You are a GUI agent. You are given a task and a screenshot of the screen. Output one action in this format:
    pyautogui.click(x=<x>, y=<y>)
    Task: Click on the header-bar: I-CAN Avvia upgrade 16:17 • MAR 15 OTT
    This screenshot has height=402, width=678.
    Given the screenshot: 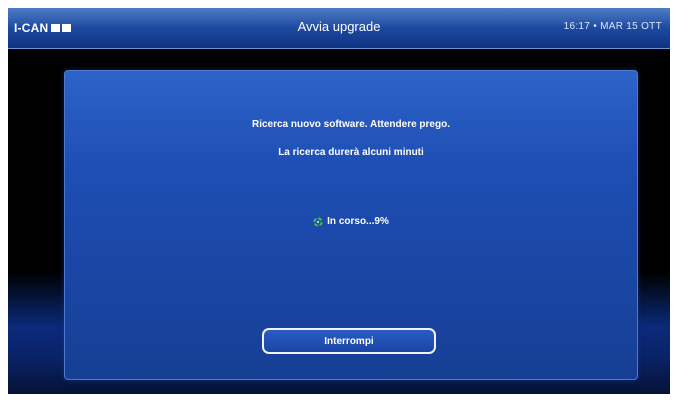 What is the action you would take?
    pyautogui.click(x=339, y=28)
    